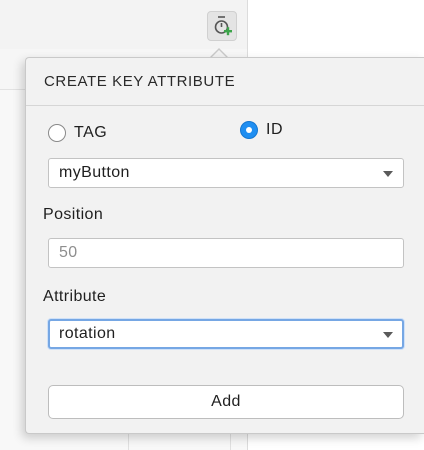 This screenshot has height=450, width=424. I want to click on target-select-value: myButton, so click(94, 172).